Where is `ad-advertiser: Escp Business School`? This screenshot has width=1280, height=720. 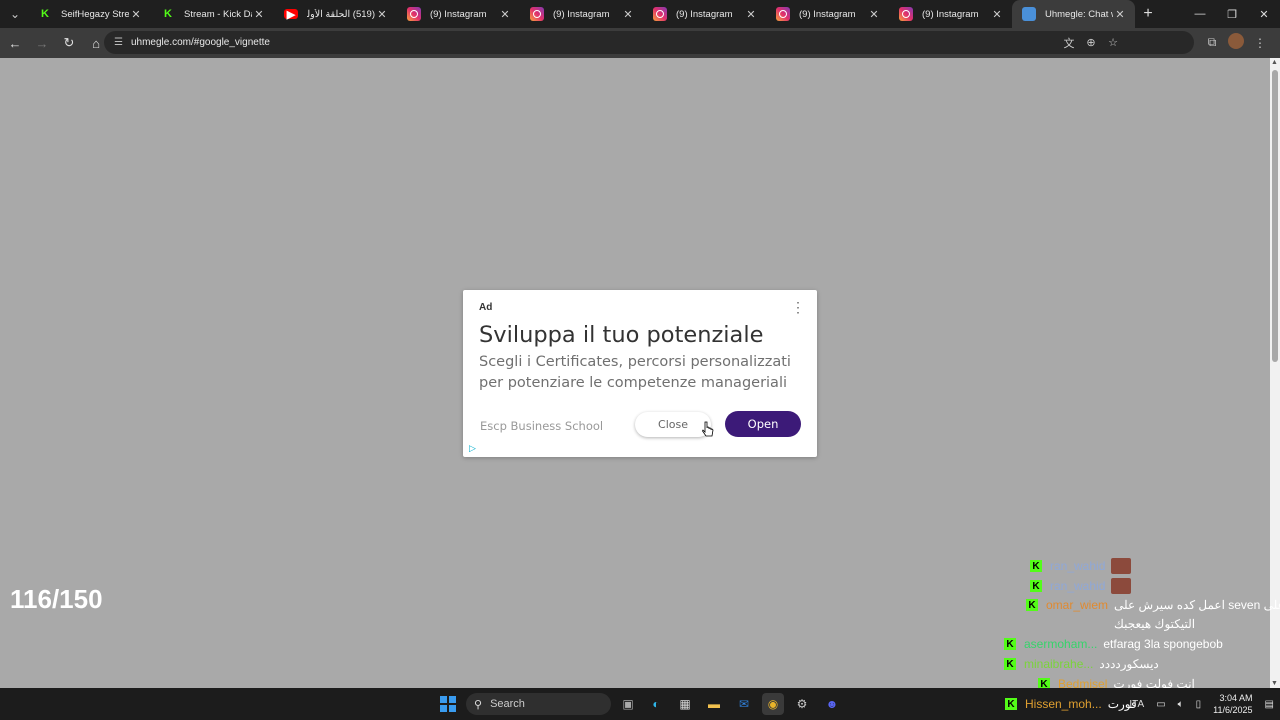
ad-advertiser: Escp Business School is located at coordinates (541, 426).